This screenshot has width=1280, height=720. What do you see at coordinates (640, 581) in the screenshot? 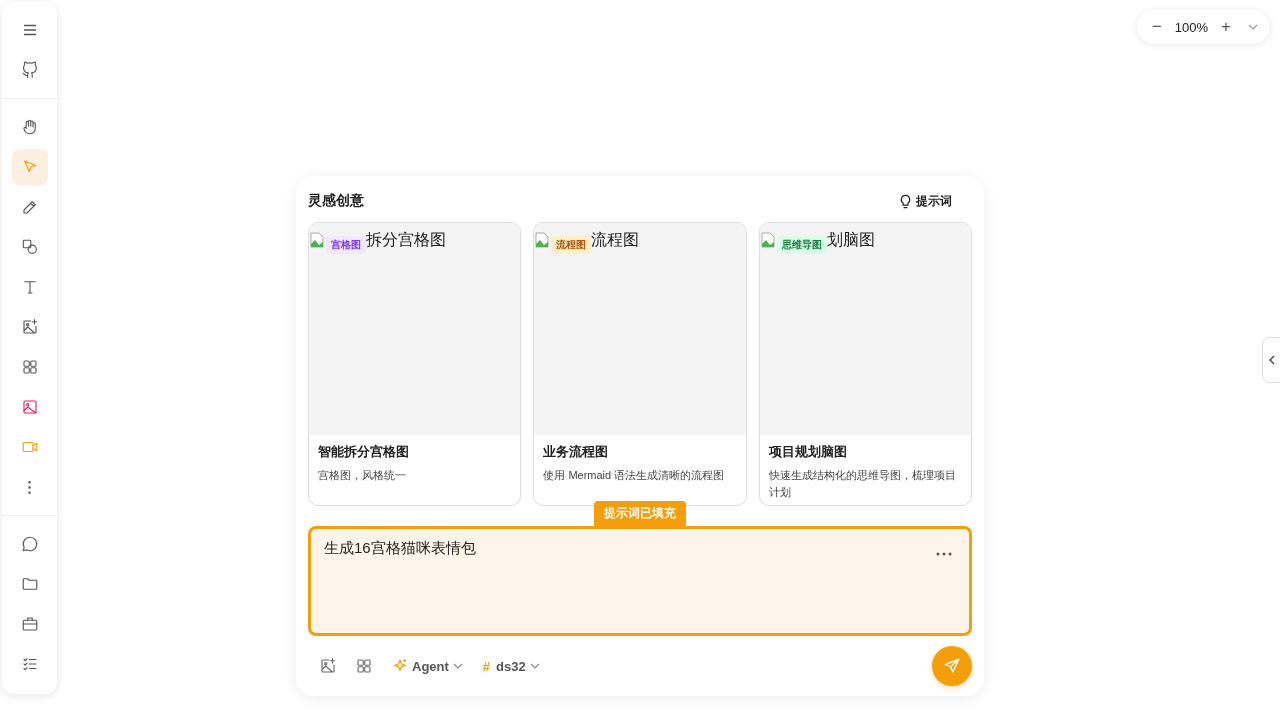
I see `prompt-input: 生成16宫格猫咪表情包` at bounding box center [640, 581].